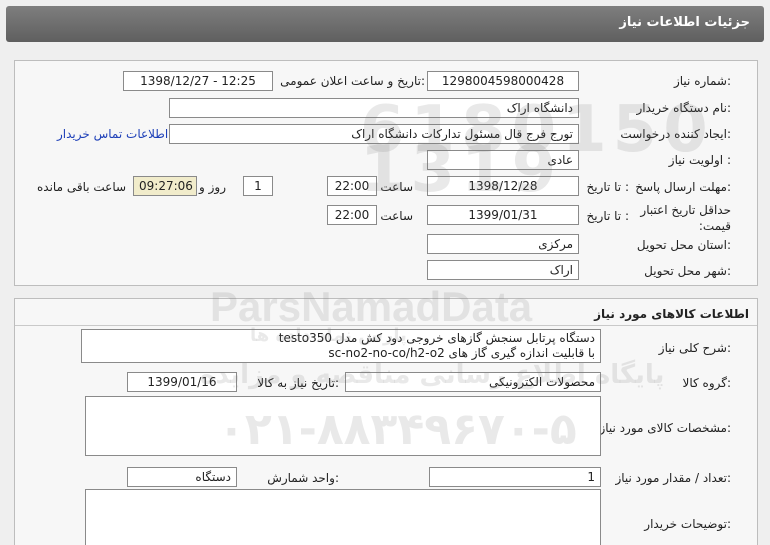 Image resolution: width=770 pixels, height=545 pixels. Describe the element at coordinates (687, 524) in the screenshot. I see `buyer-notes-label: توضیحات خریدار:` at that location.